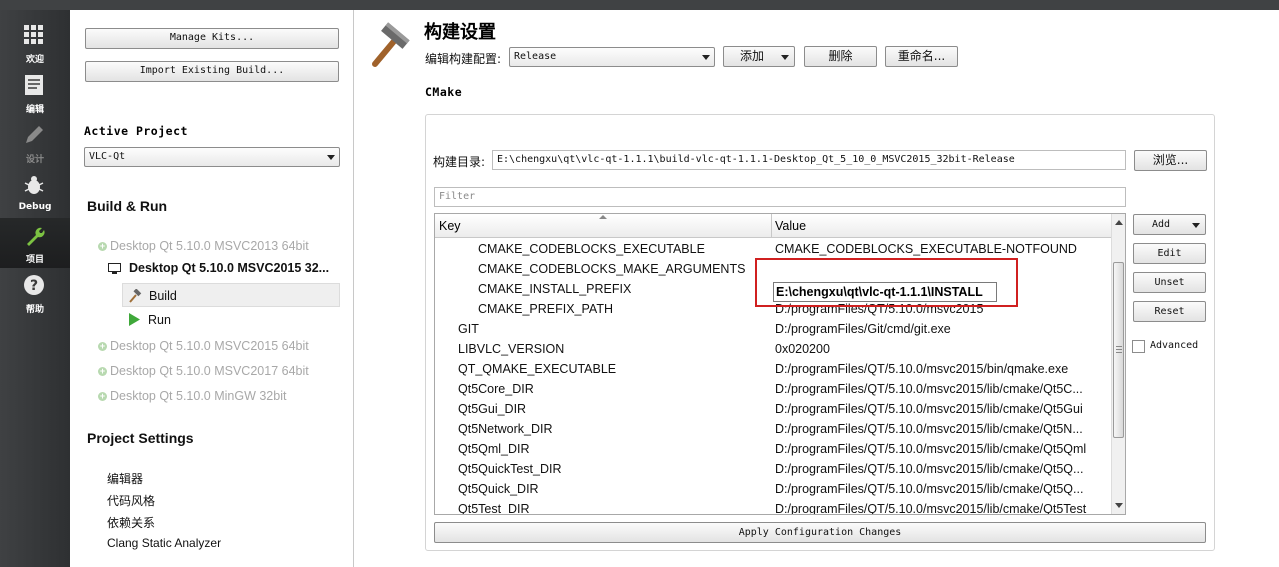 The height and width of the screenshot is (567, 1279). Describe the element at coordinates (774, 349) in the screenshot. I see `table-row: LIBVLC_VERSION 0x020200` at that location.